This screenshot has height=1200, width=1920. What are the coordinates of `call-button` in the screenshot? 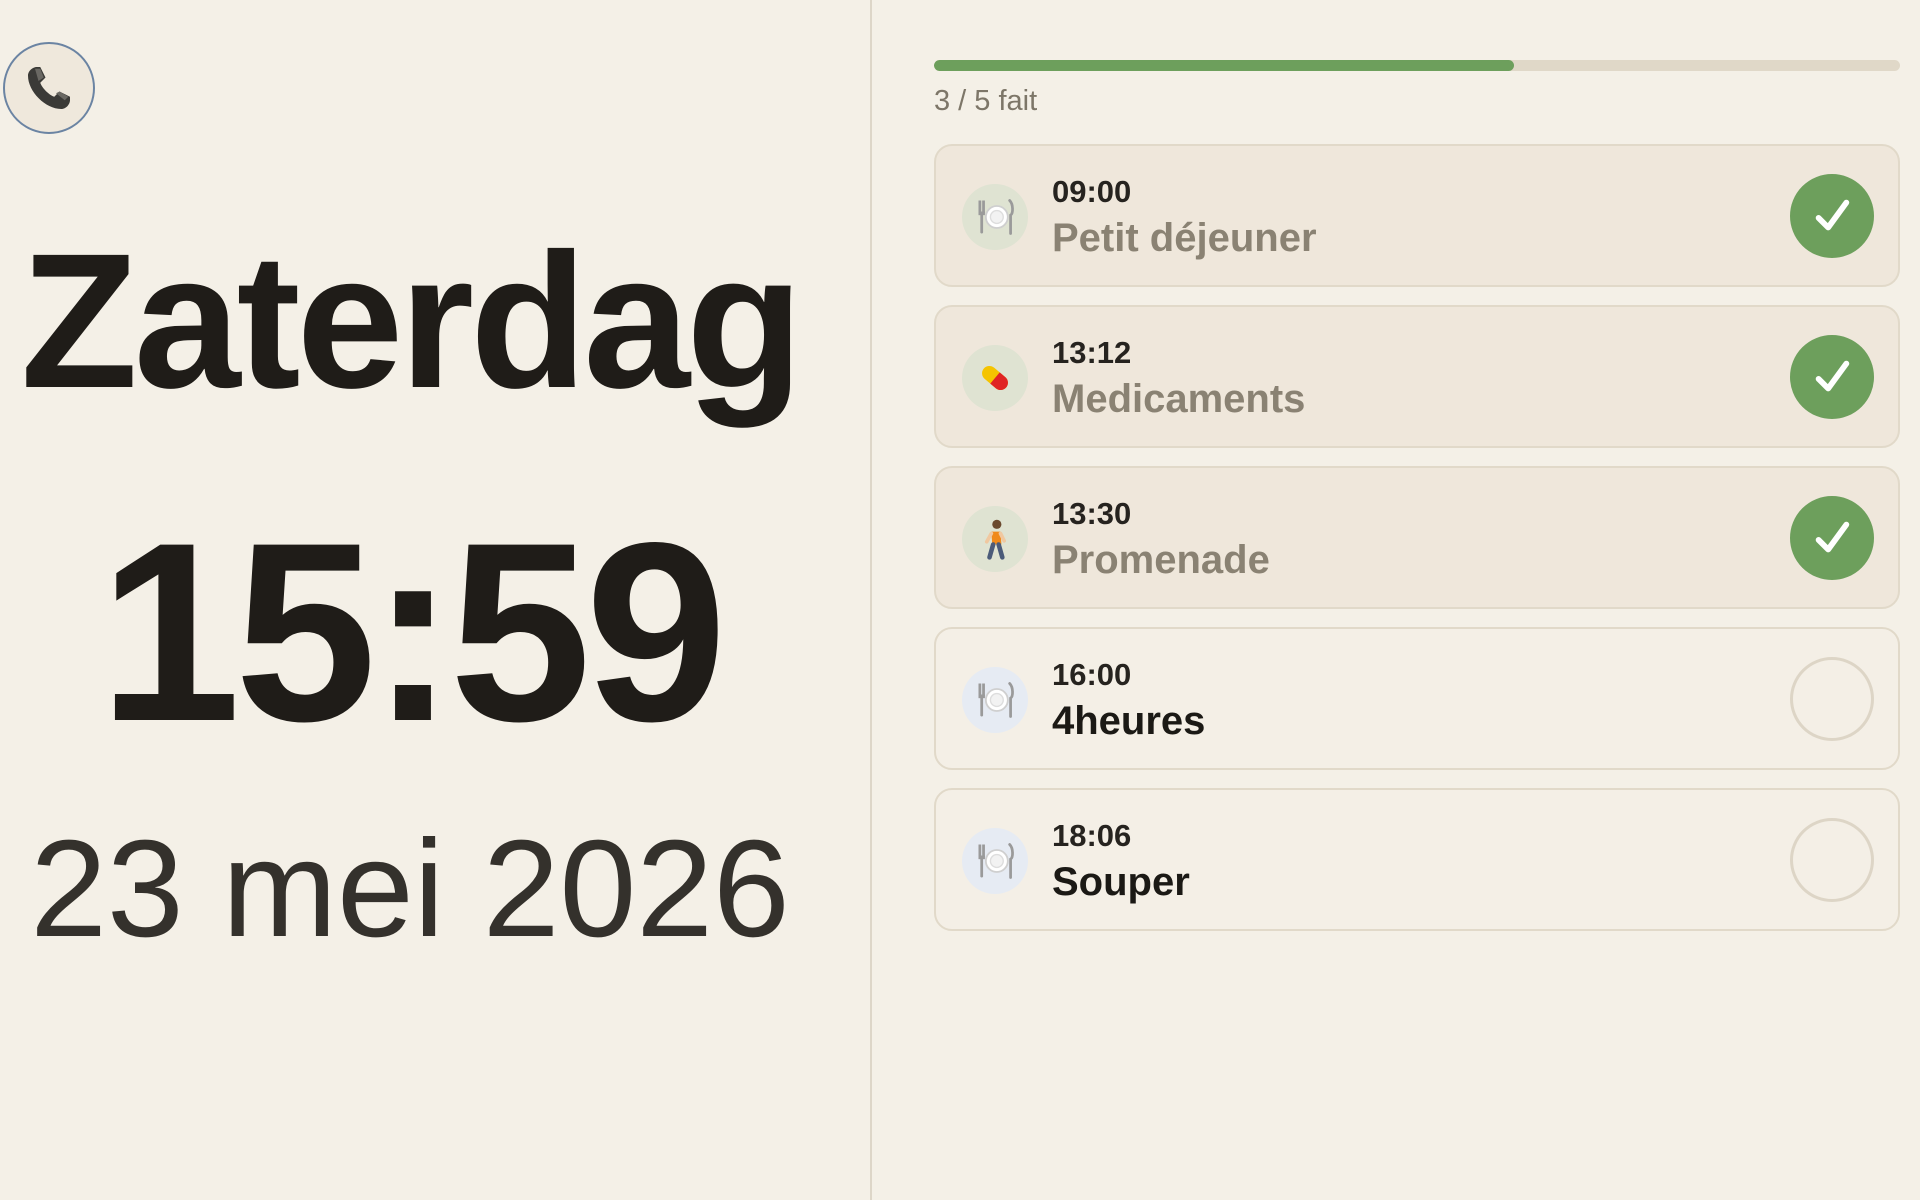 It's located at (49, 88).